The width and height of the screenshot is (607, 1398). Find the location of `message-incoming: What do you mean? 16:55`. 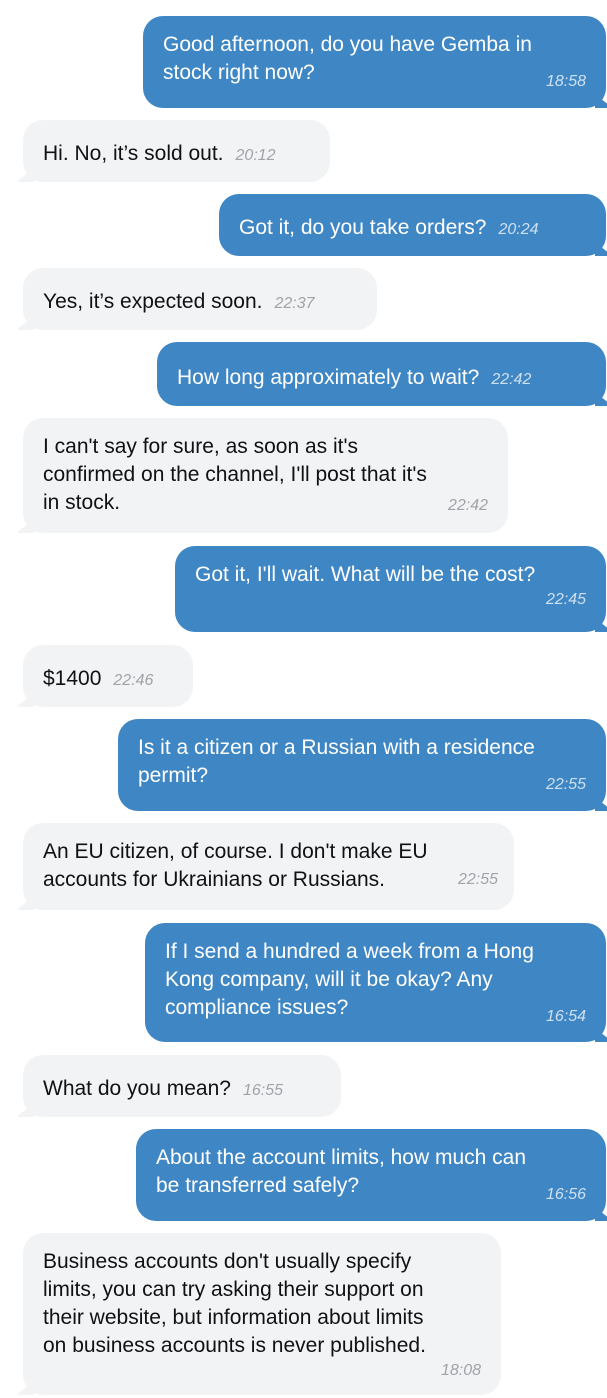

message-incoming: What do you mean? 16:55 is located at coordinates (182, 1086).